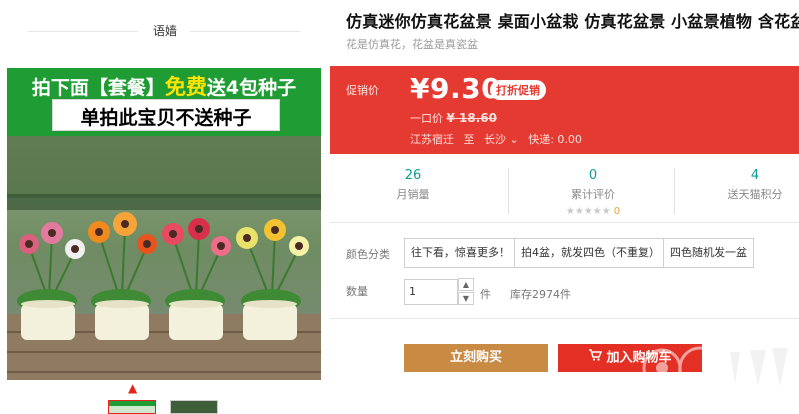  I want to click on buy-now-button: 立刻购买, so click(476, 358).